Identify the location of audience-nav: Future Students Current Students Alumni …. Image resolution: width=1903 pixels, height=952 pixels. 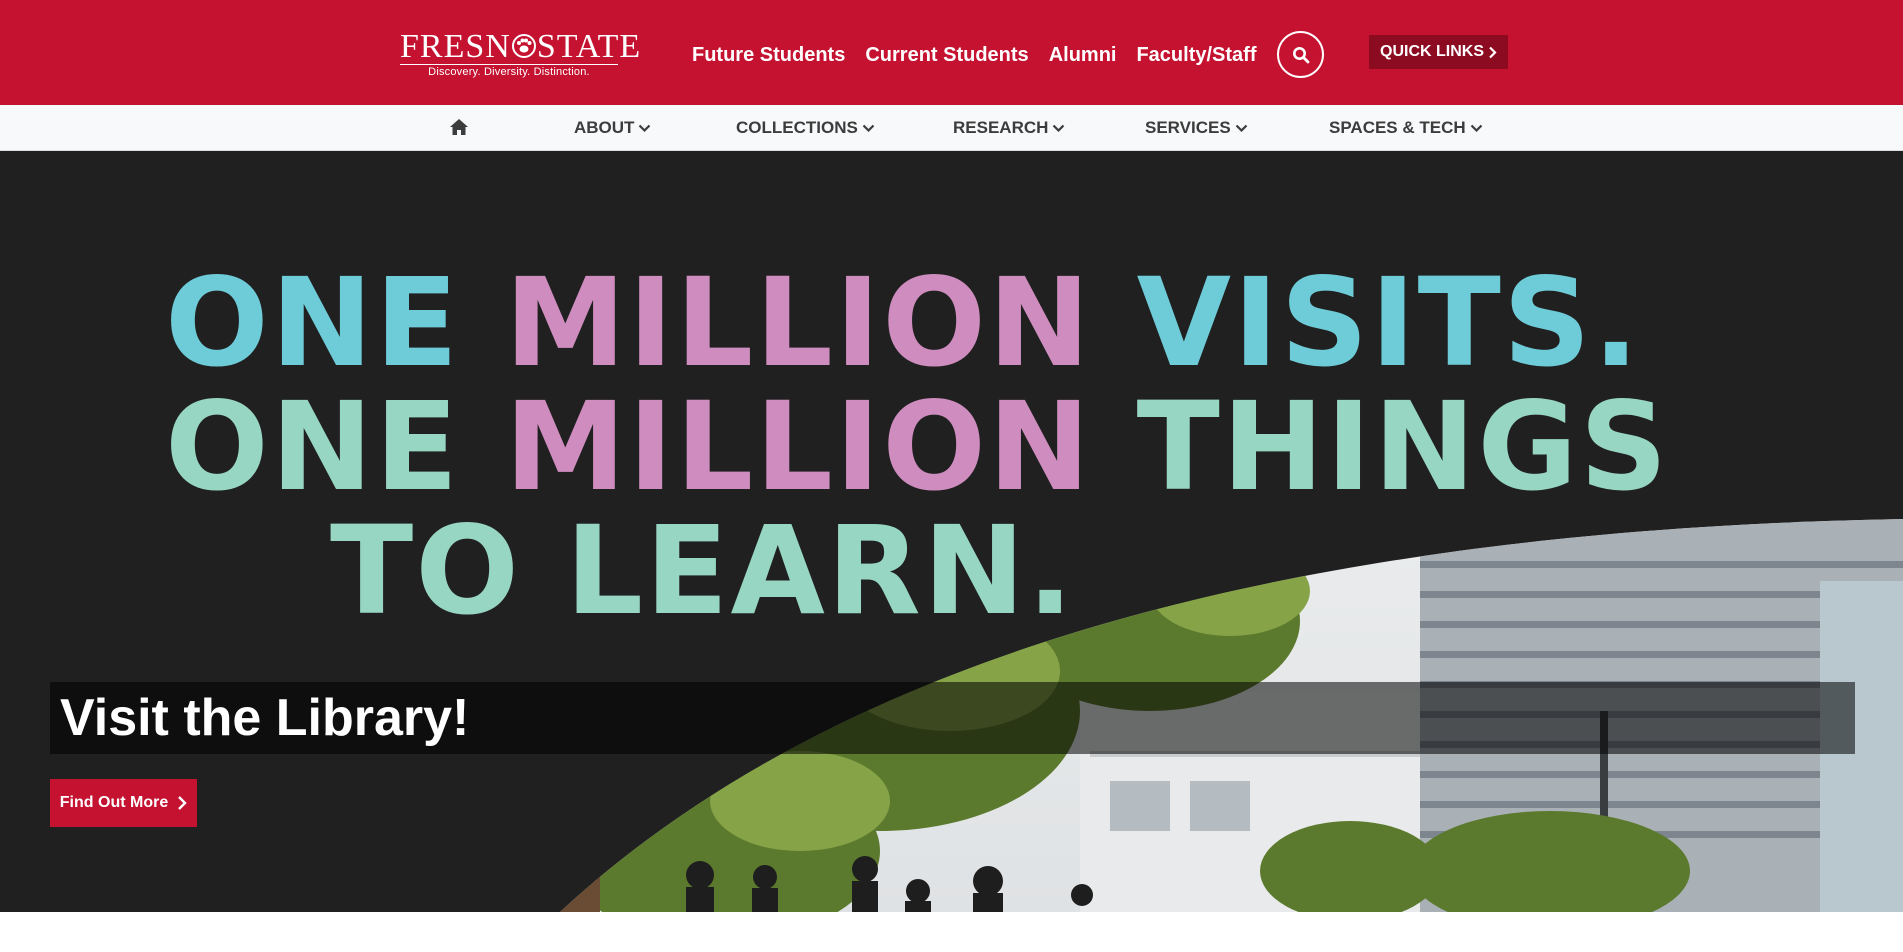
(974, 55).